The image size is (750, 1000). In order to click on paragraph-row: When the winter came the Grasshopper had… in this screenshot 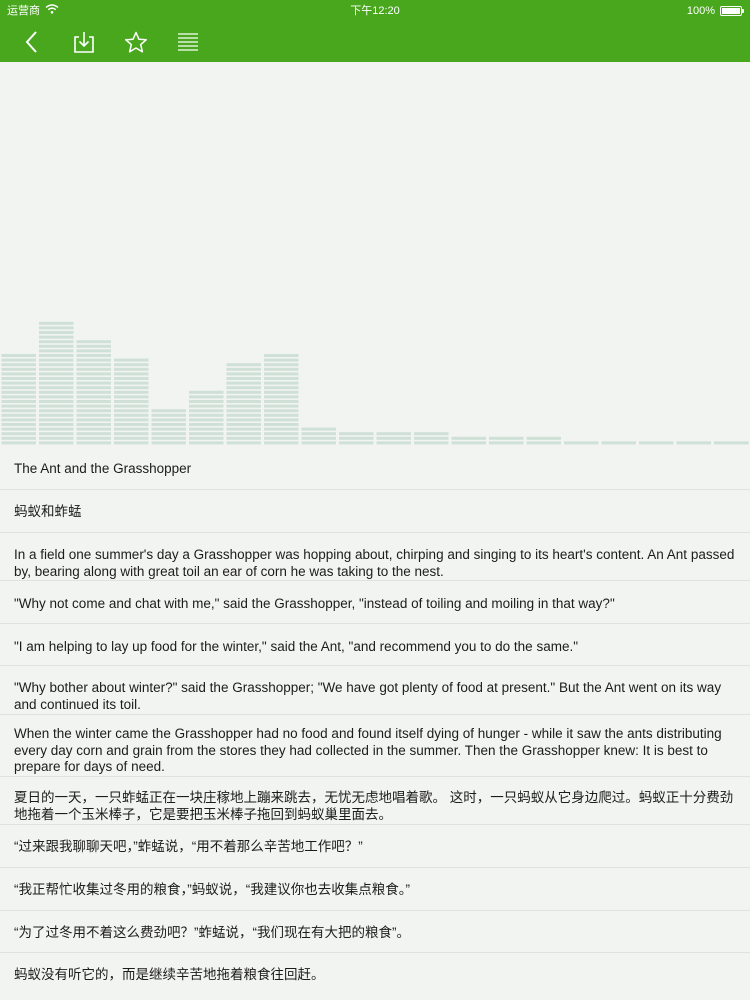, I will do `click(375, 746)`.